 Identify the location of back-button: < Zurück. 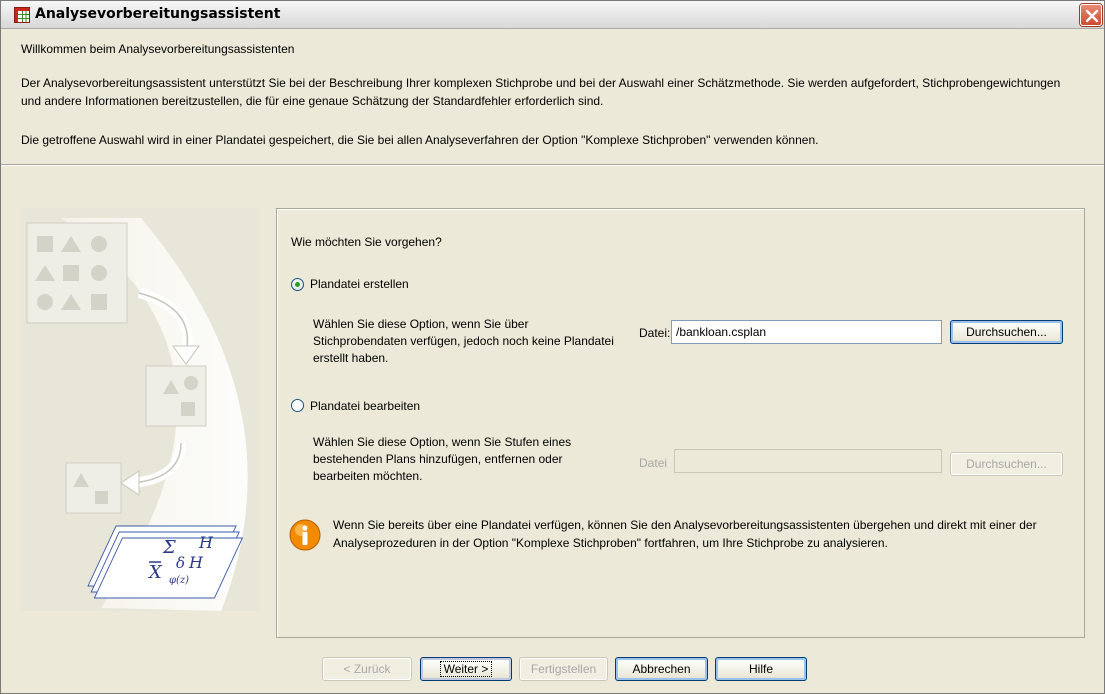
(367, 669).